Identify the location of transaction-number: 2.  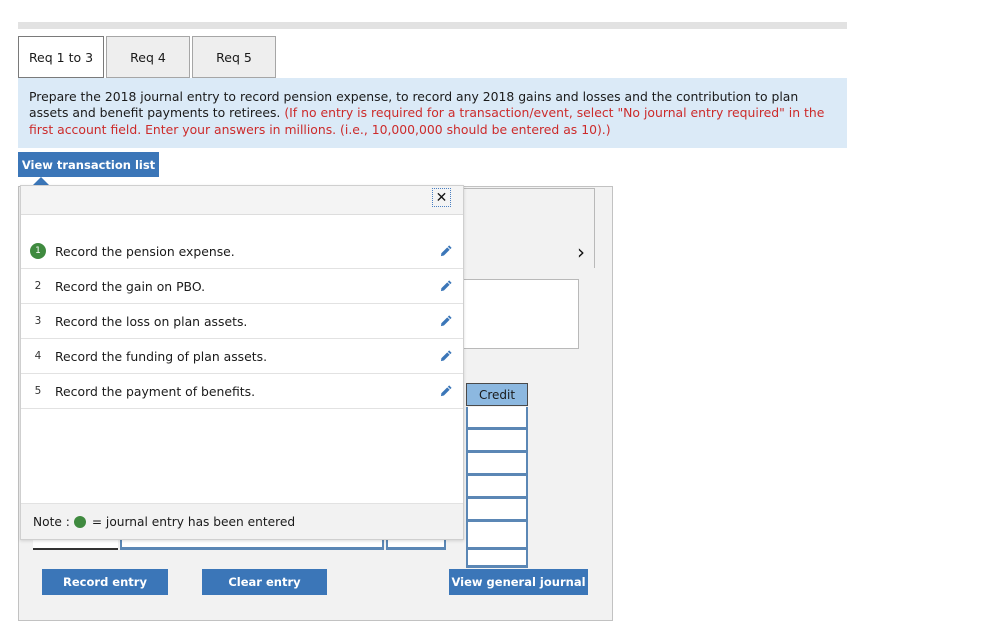
(38, 286).